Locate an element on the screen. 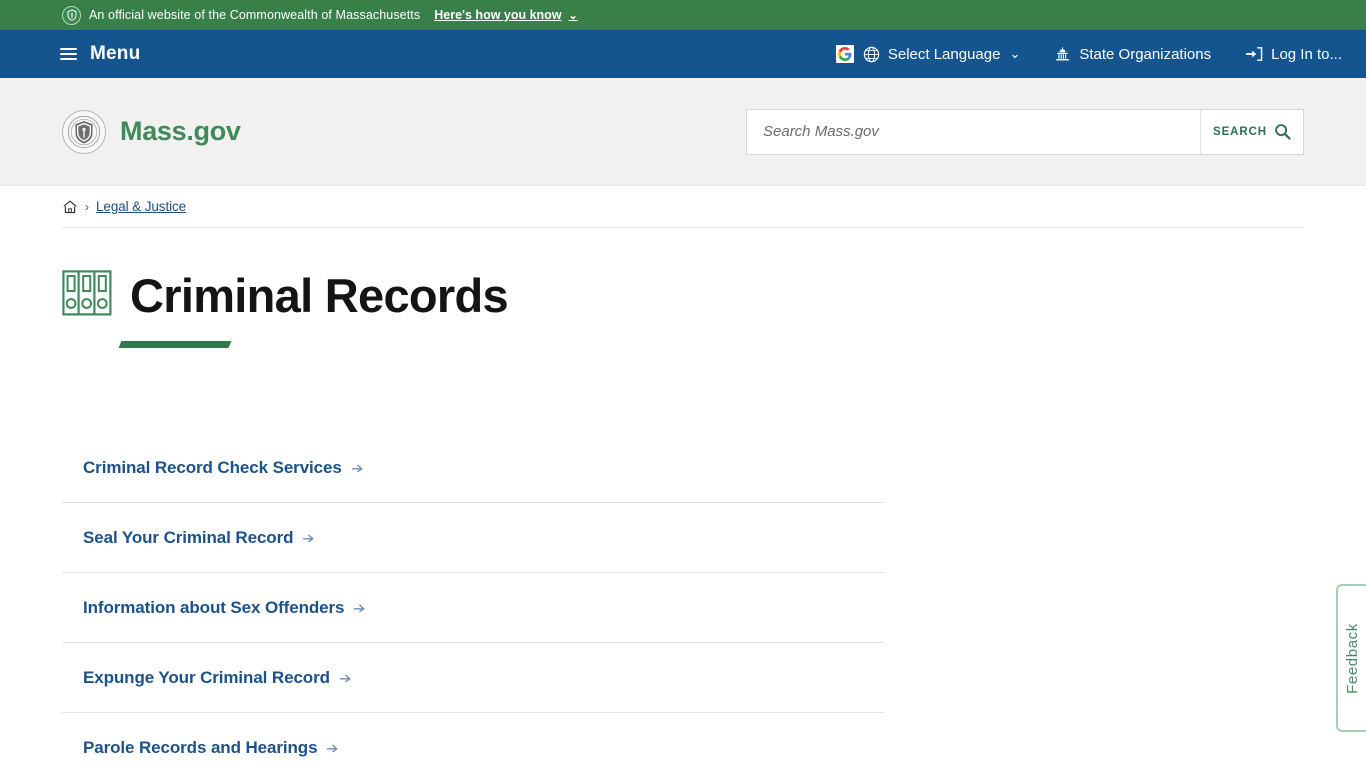 This screenshot has width=1366, height=768. login-arrow-icon is located at coordinates (1254, 54).